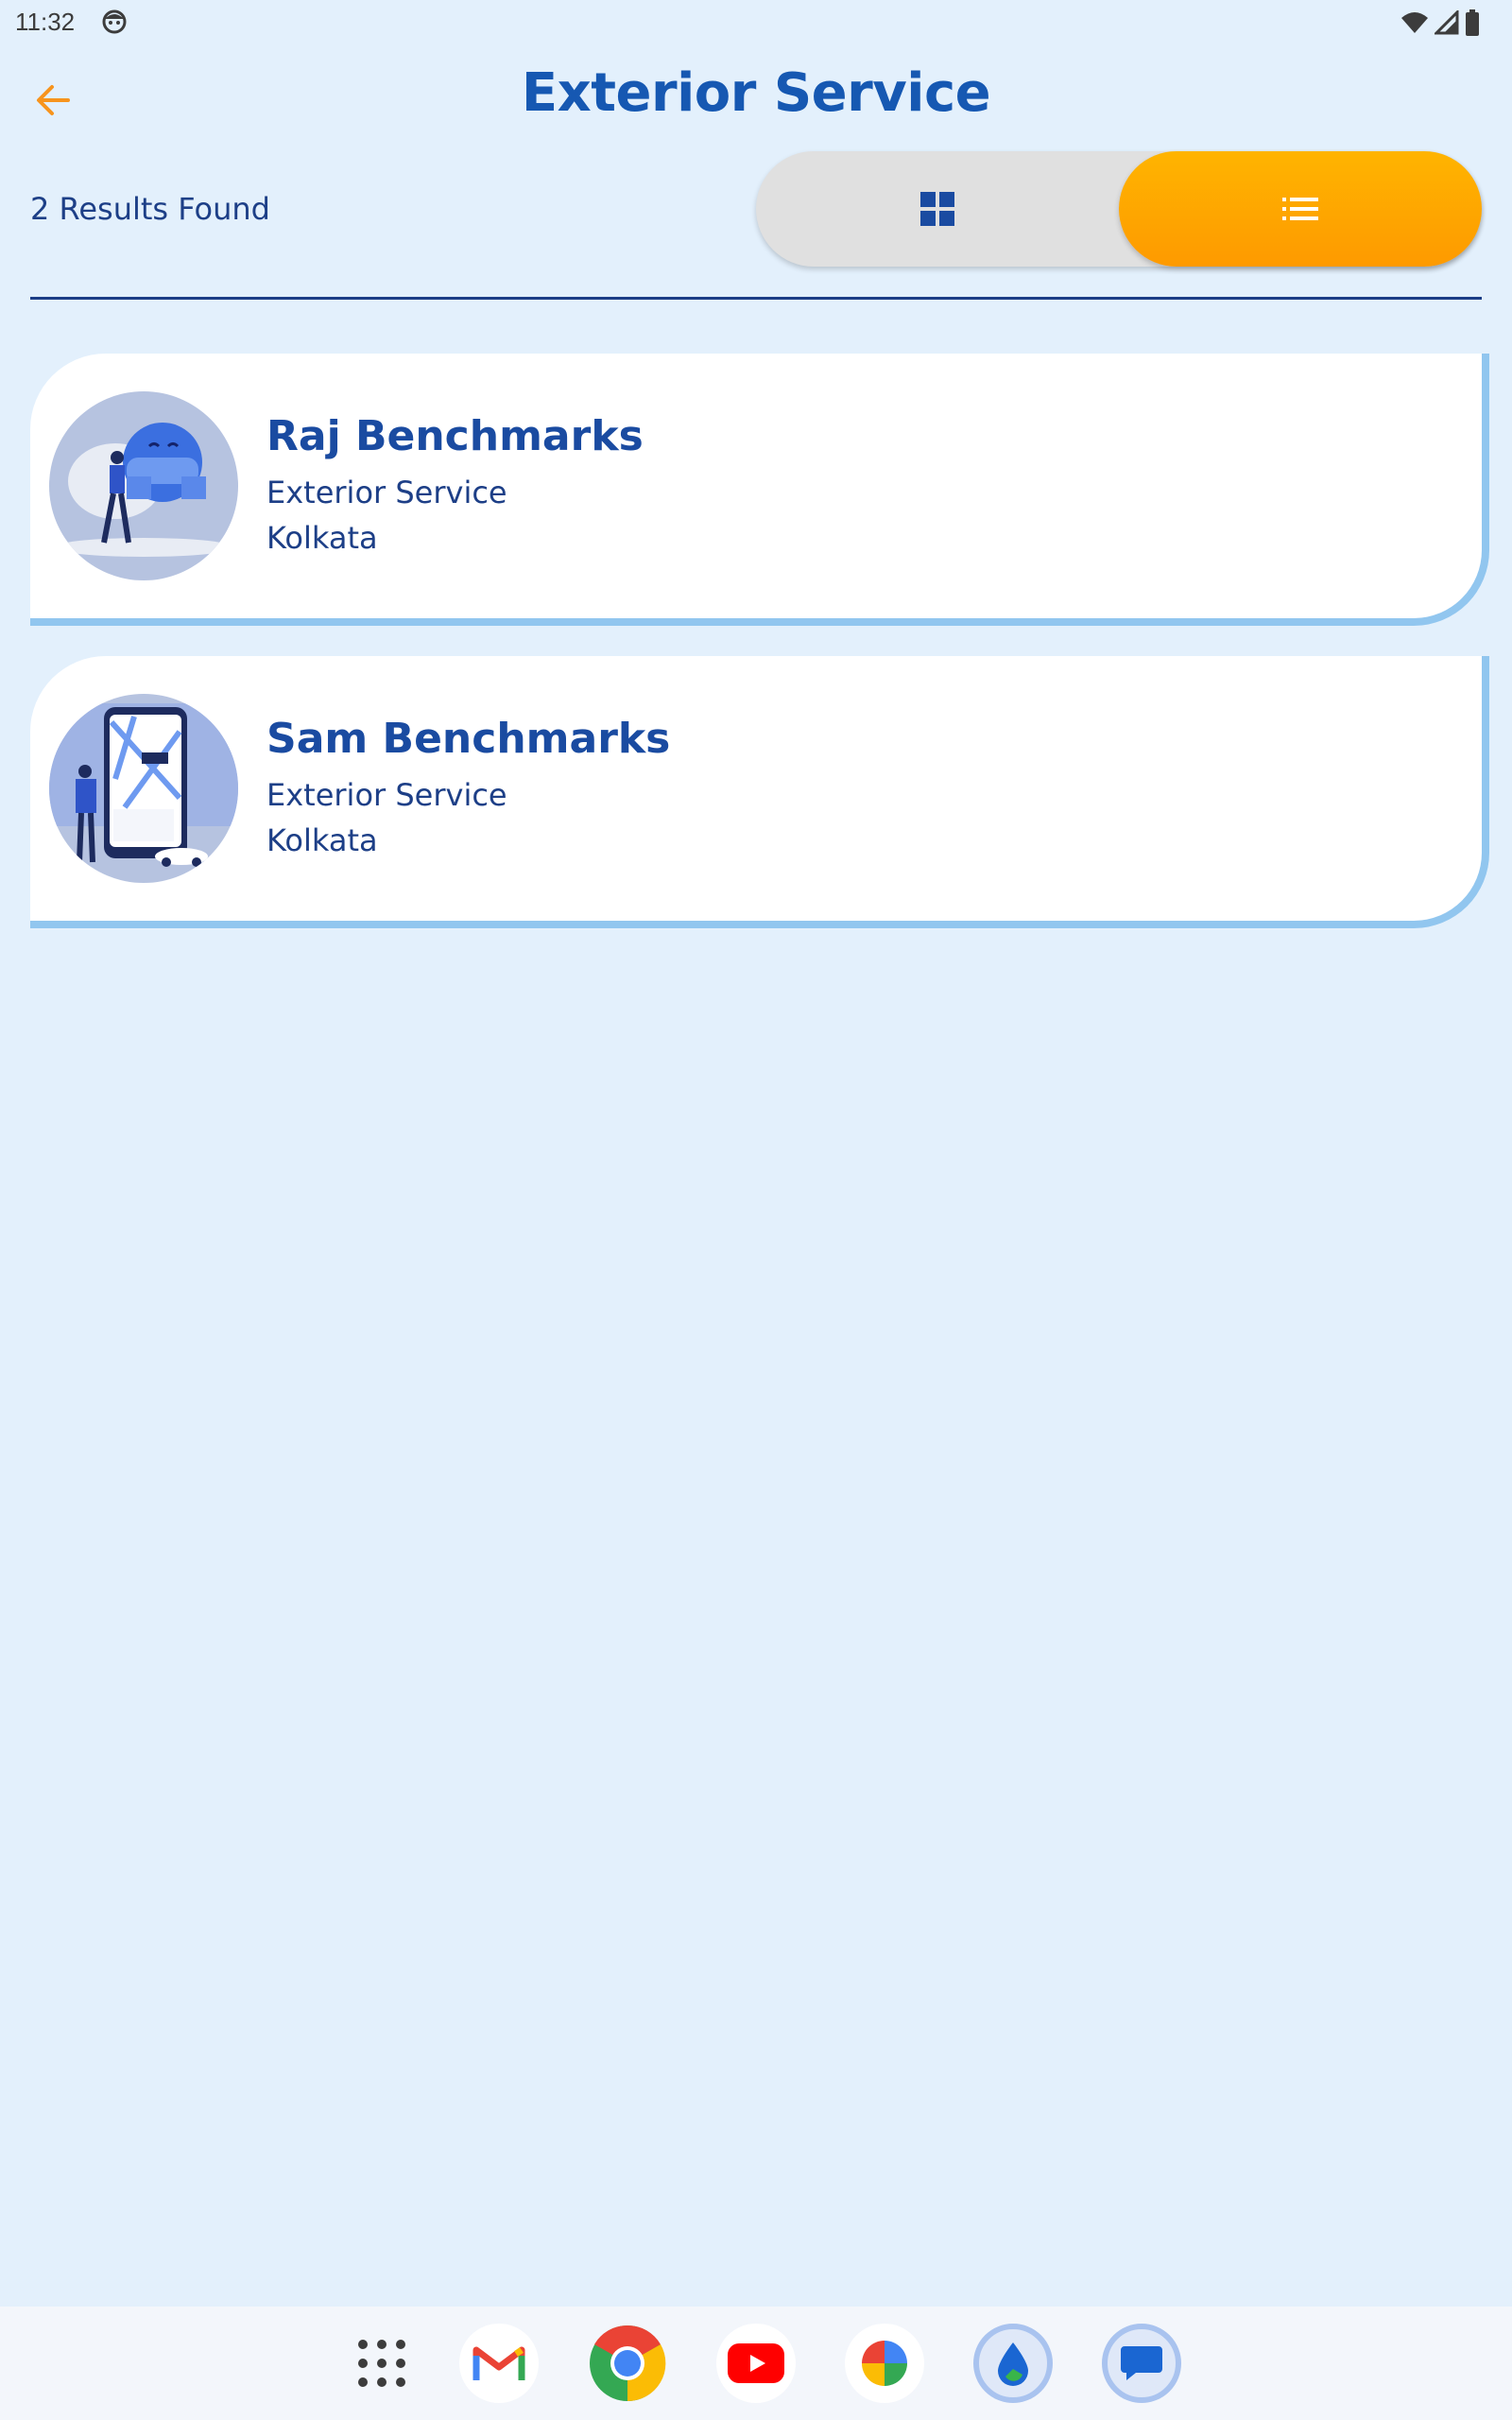  Describe the element at coordinates (1447, 22) in the screenshot. I see `cell-signal-icon` at that location.